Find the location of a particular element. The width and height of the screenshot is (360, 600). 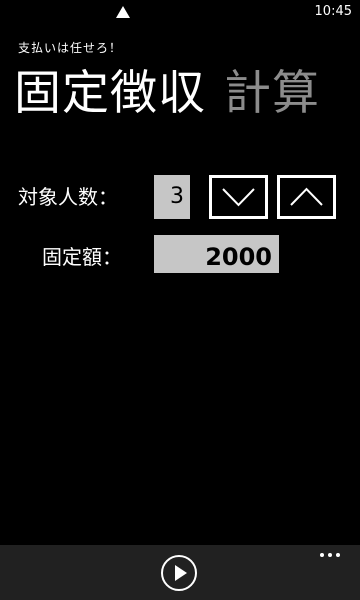

chevron-up-icon is located at coordinates (306, 196).